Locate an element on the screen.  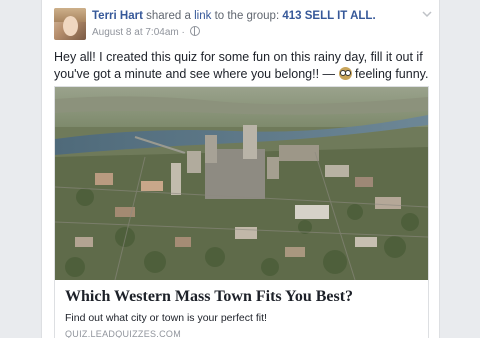
avatar-face is located at coordinates (70, 26).